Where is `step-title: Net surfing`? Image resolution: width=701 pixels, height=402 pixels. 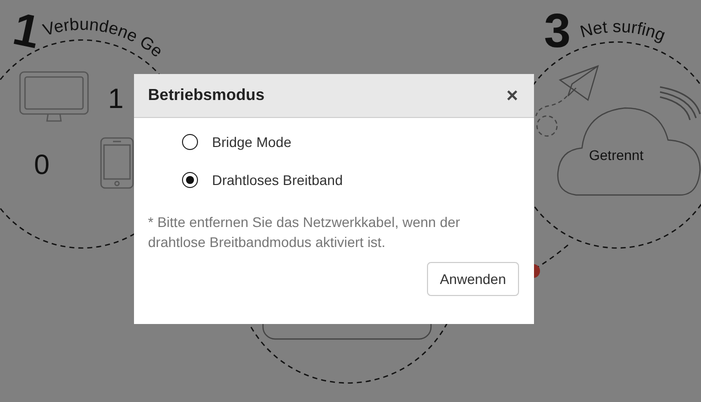 step-title: Net surfing is located at coordinates (623, 31).